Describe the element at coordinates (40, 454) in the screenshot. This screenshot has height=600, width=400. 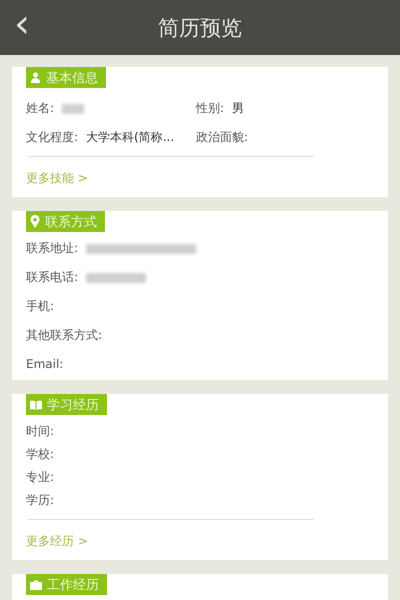
I see `field-label: 学校:` at that location.